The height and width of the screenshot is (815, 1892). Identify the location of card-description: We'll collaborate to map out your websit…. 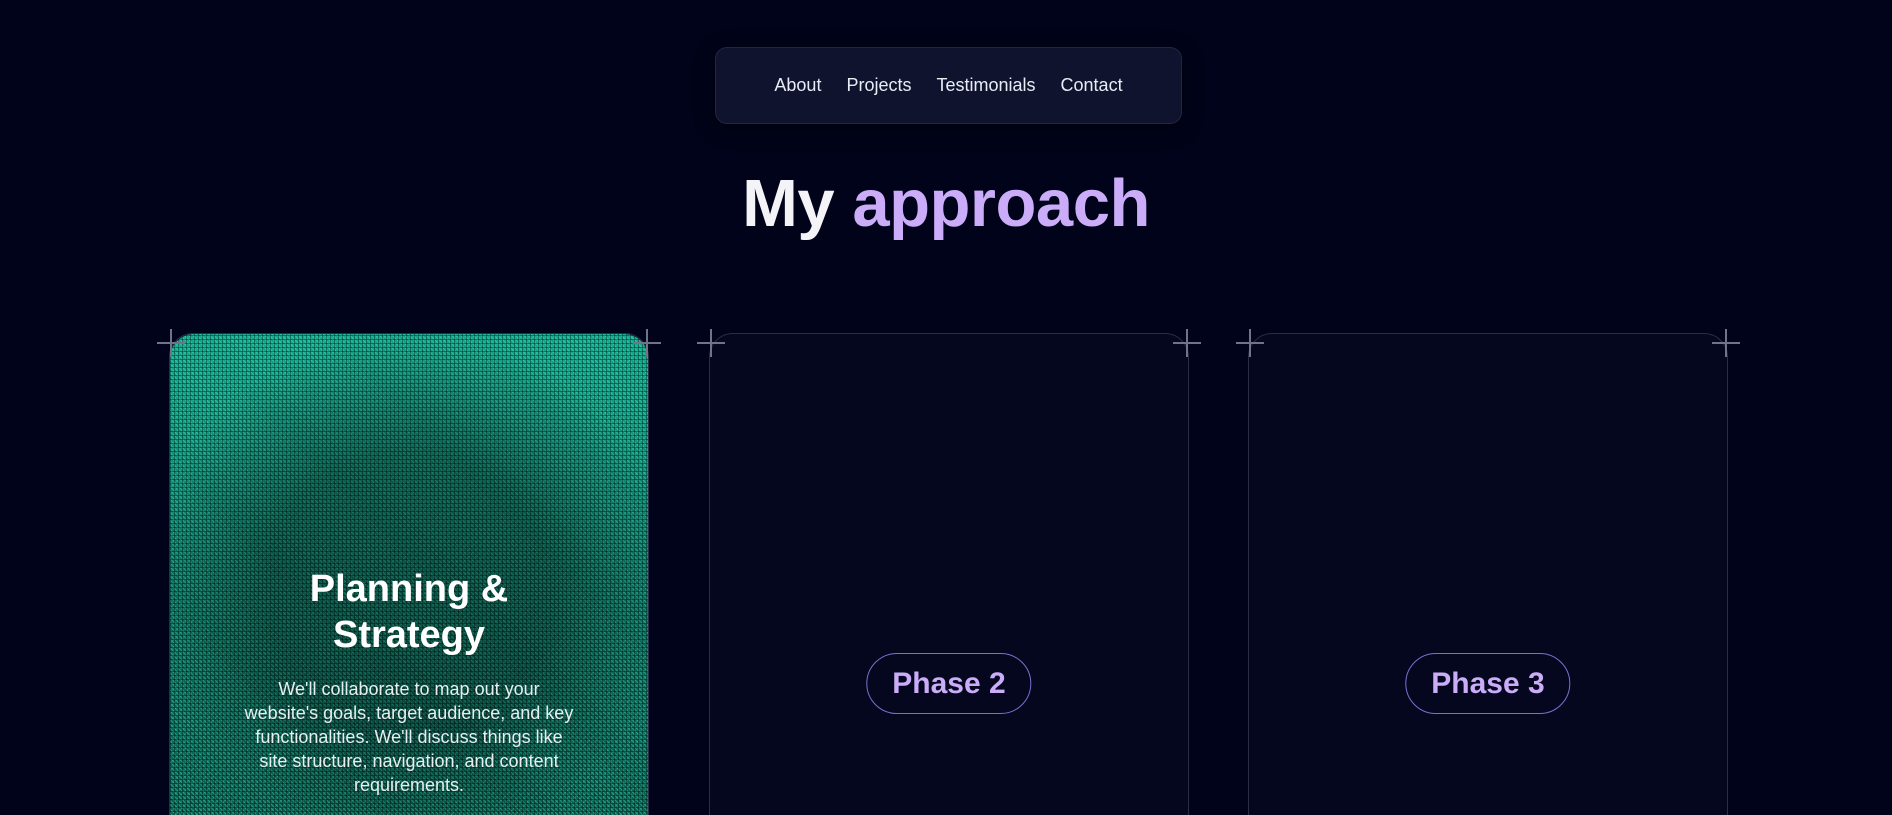
(409, 737).